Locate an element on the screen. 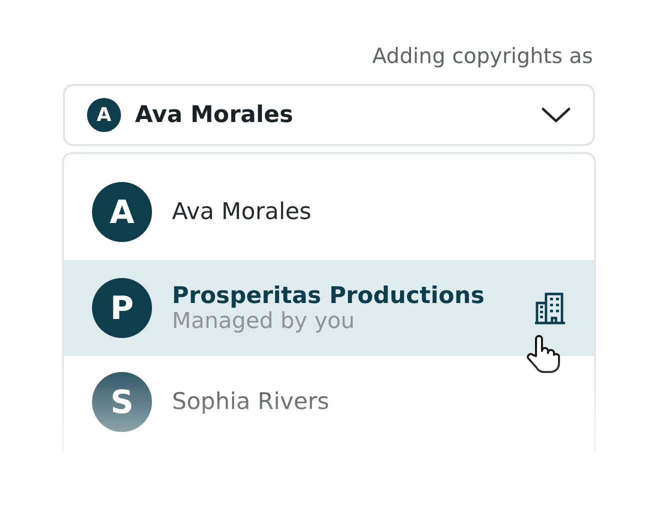  selected-account: Ava Morales is located at coordinates (214, 115).